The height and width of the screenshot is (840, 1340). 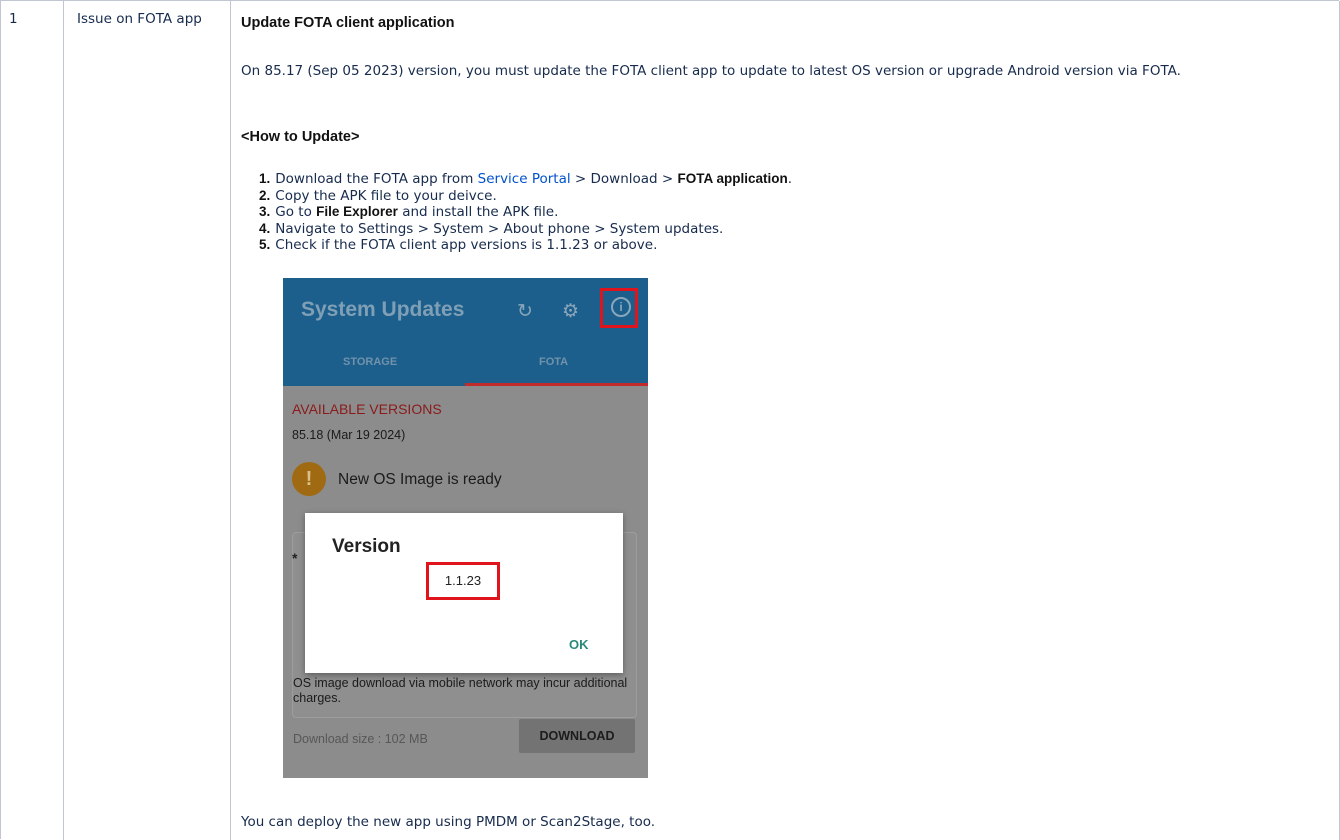 I want to click on issue-label: Issue on FOTA app, so click(x=139, y=19).